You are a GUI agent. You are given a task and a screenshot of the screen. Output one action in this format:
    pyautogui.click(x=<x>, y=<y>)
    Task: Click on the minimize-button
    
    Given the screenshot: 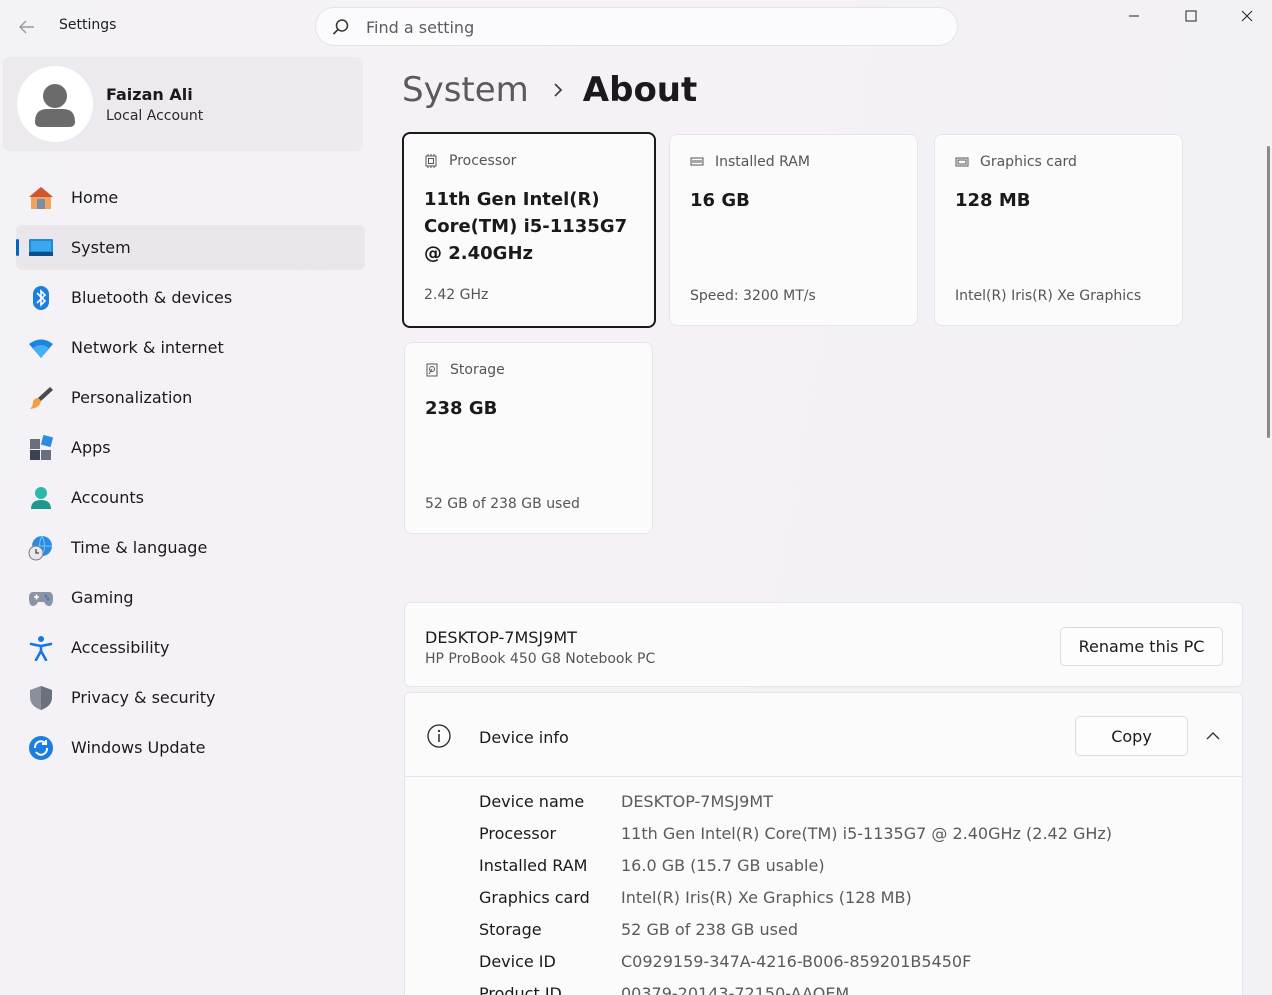 What is the action you would take?
    pyautogui.click(x=1133, y=16)
    